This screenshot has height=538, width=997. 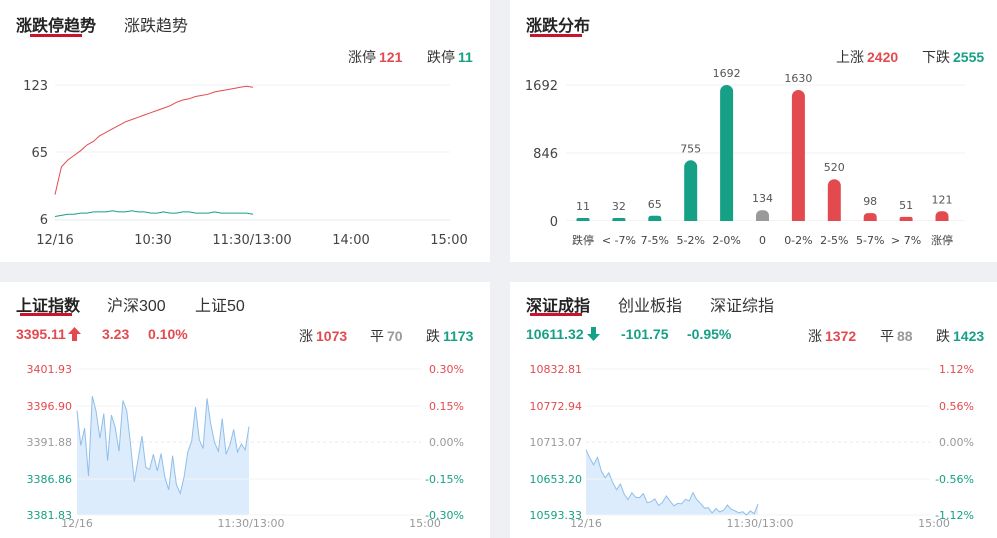 What do you see at coordinates (690, 148) in the screenshot?
I see `bar-value-label: 755` at bounding box center [690, 148].